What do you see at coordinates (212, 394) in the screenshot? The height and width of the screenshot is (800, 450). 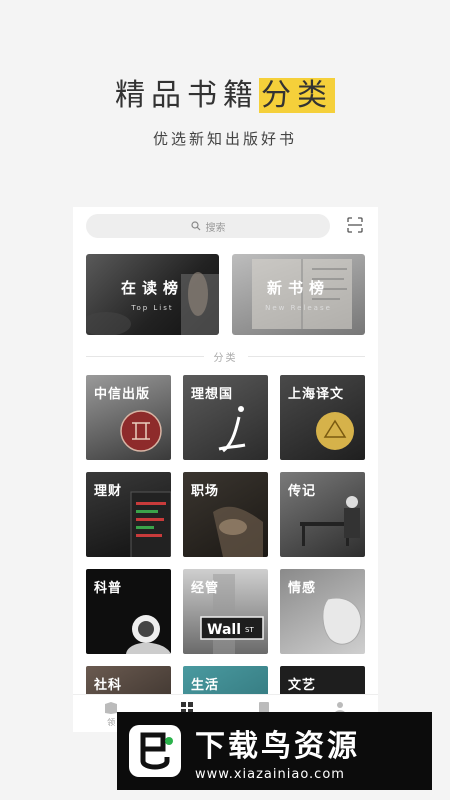 I see `category-label: 理想国` at bounding box center [212, 394].